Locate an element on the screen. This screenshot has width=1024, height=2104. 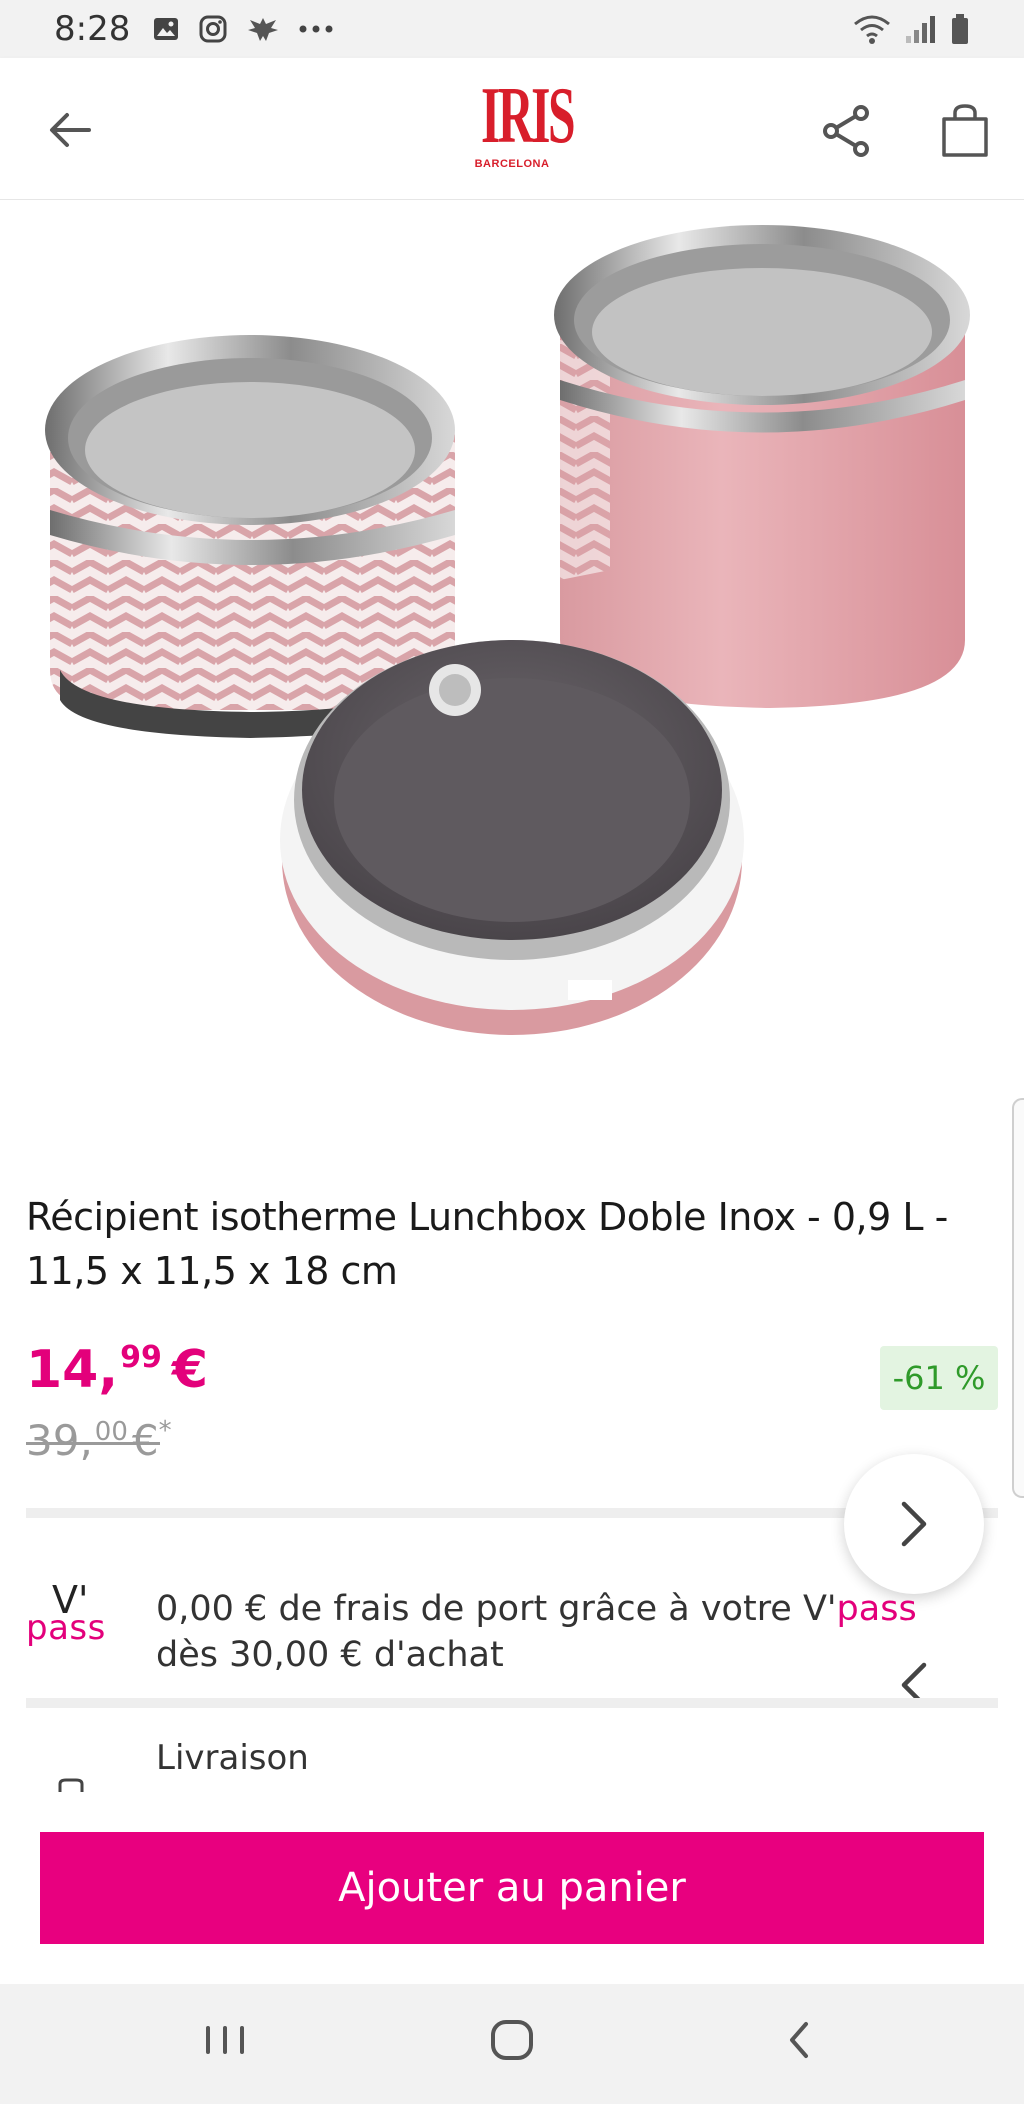
nav-back-icon is located at coordinates (800, 2040).